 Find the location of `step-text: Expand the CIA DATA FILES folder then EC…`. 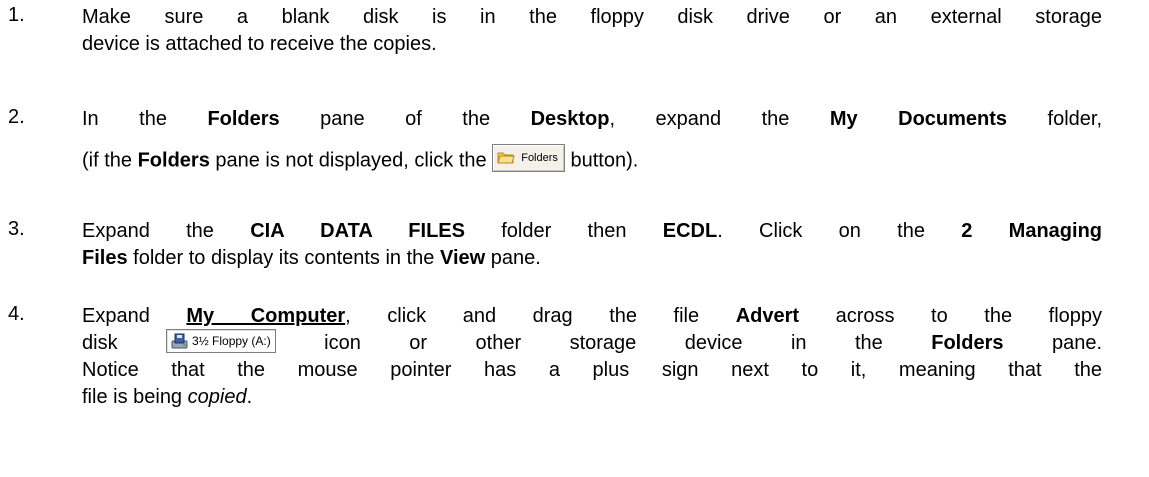

step-text: Expand the CIA DATA FILES folder then EC… is located at coordinates (592, 245).